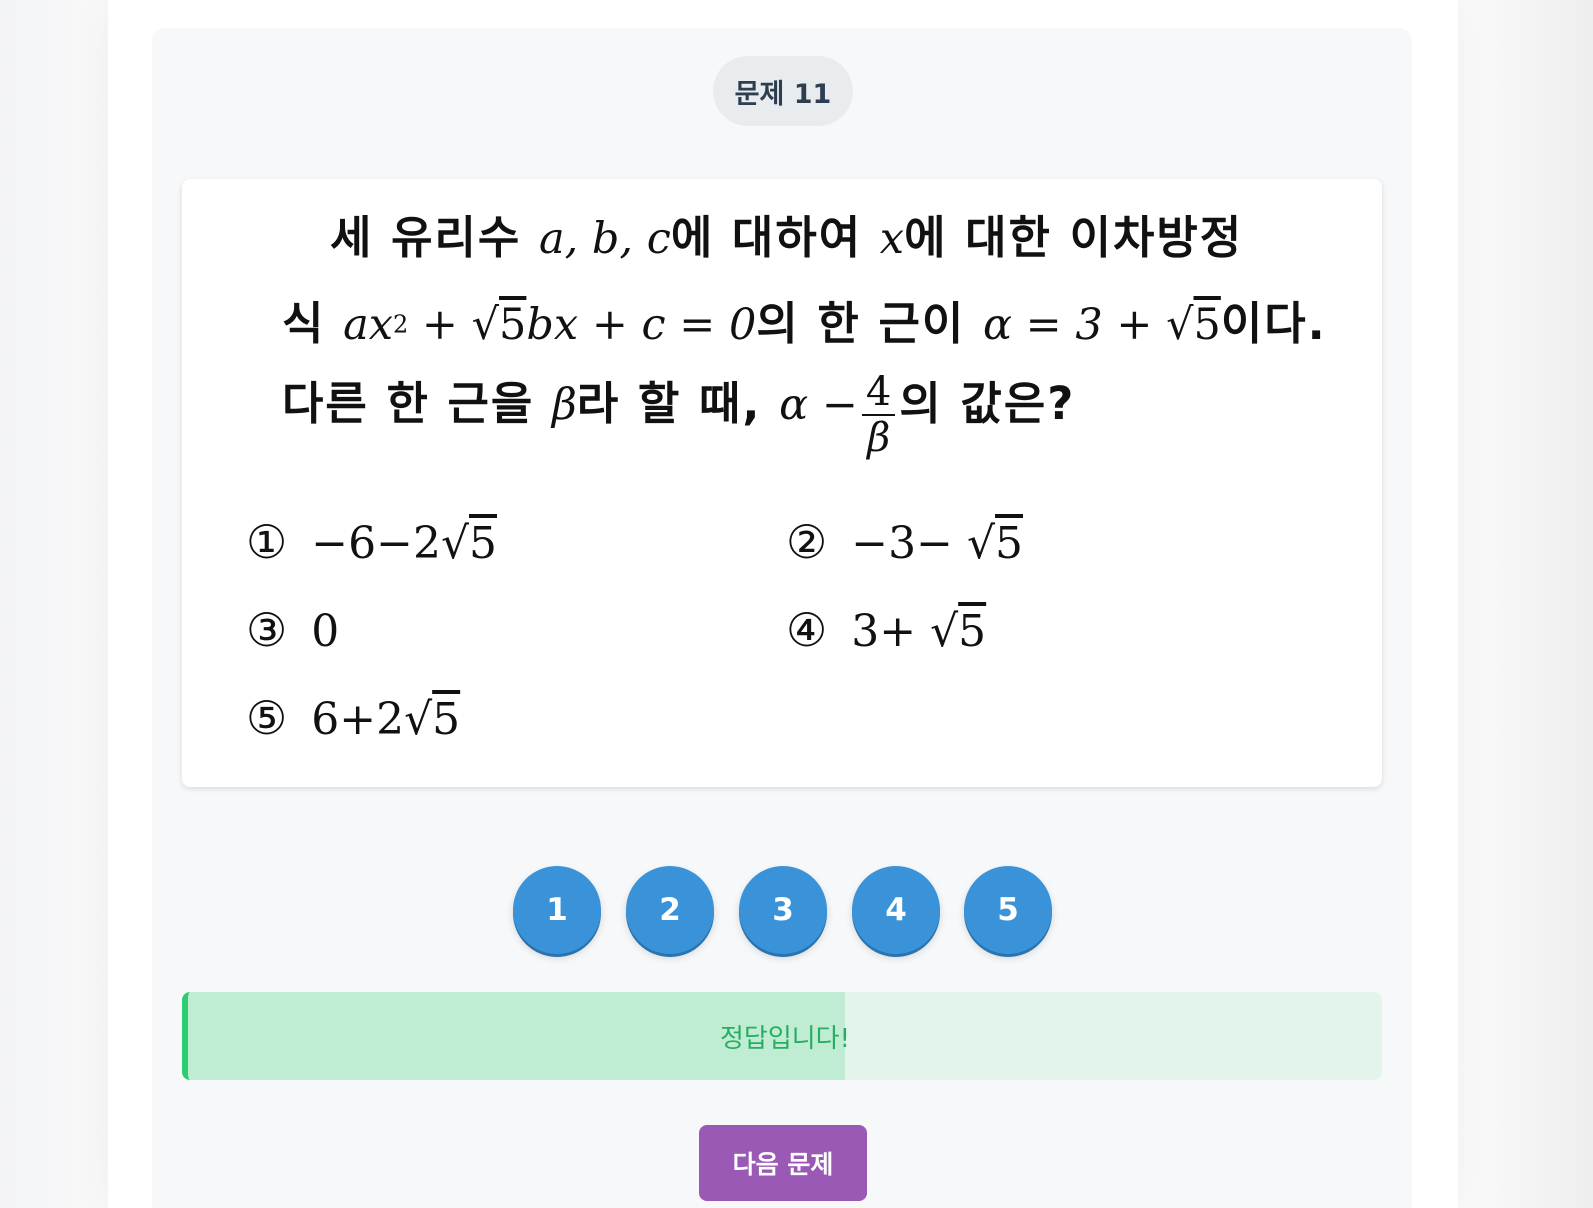  Describe the element at coordinates (1074, 237) in the screenshot. I see `question-text: 에 대한 이차방정` at that location.